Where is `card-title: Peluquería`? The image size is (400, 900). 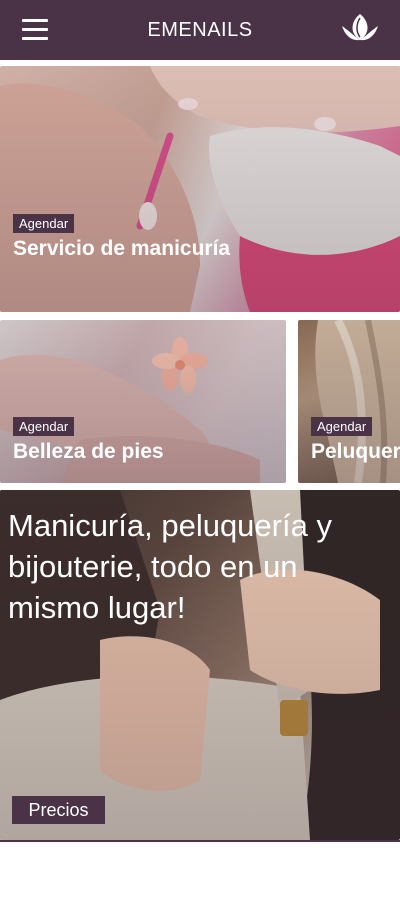 card-title: Peluquería is located at coordinates (355, 451).